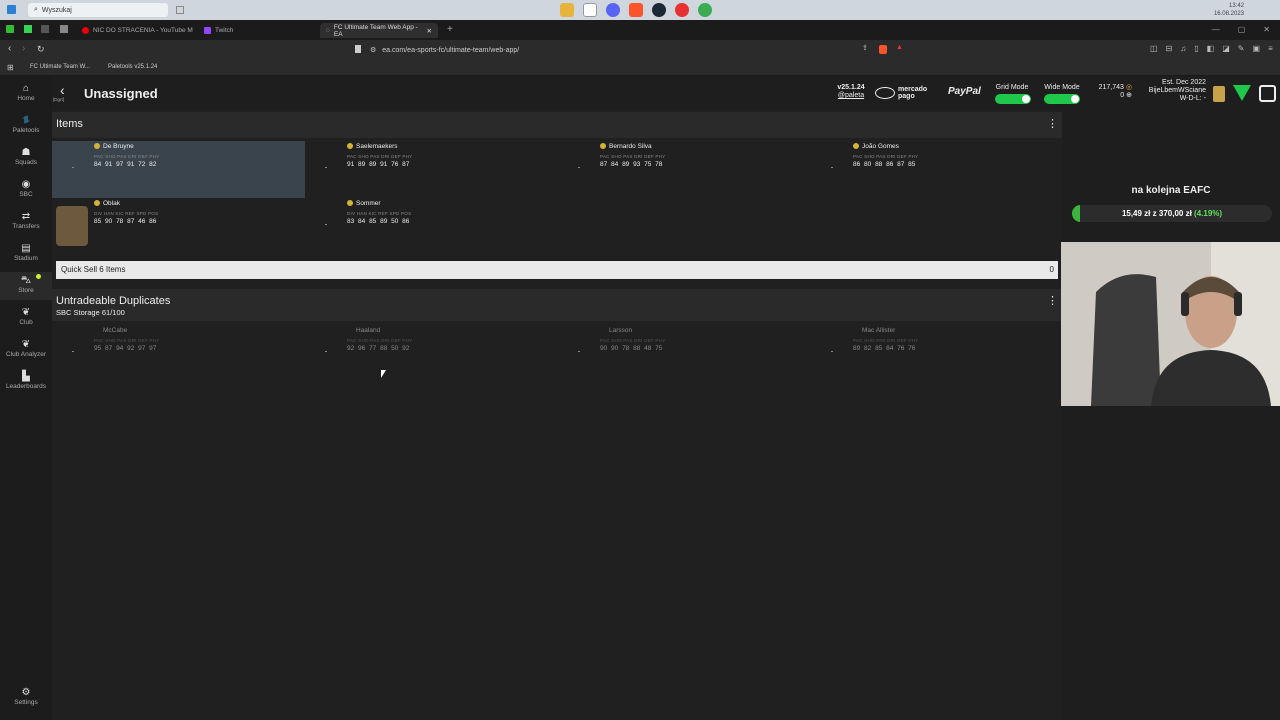  What do you see at coordinates (1242, 93) in the screenshot?
I see `division-badge-icon` at bounding box center [1242, 93].